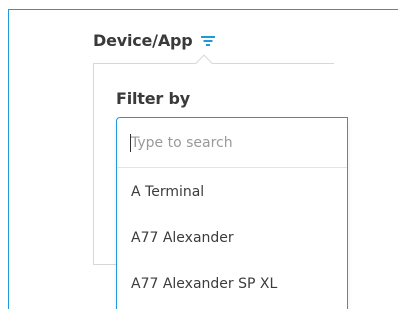  I want to click on filter-icon, so click(208, 41).